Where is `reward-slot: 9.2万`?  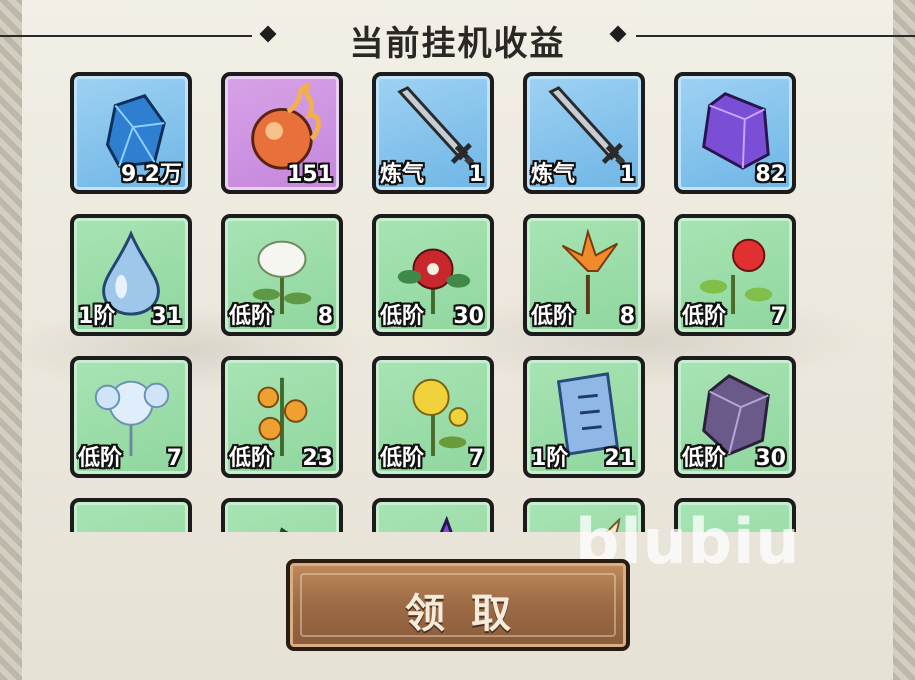 reward-slot: 9.2万 is located at coordinates (131, 133).